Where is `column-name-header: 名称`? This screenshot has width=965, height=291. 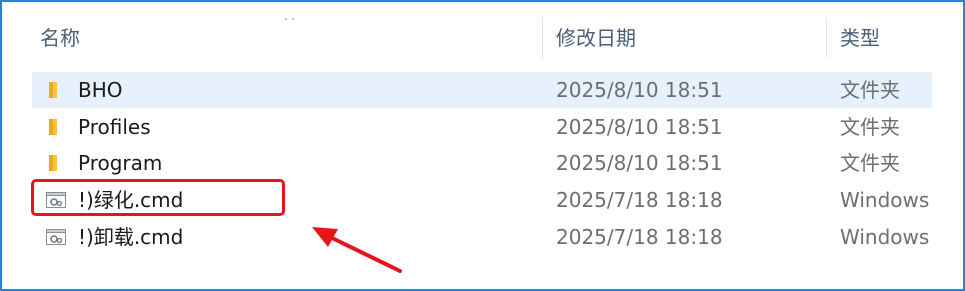
column-name-header: 名称 is located at coordinates (60, 38).